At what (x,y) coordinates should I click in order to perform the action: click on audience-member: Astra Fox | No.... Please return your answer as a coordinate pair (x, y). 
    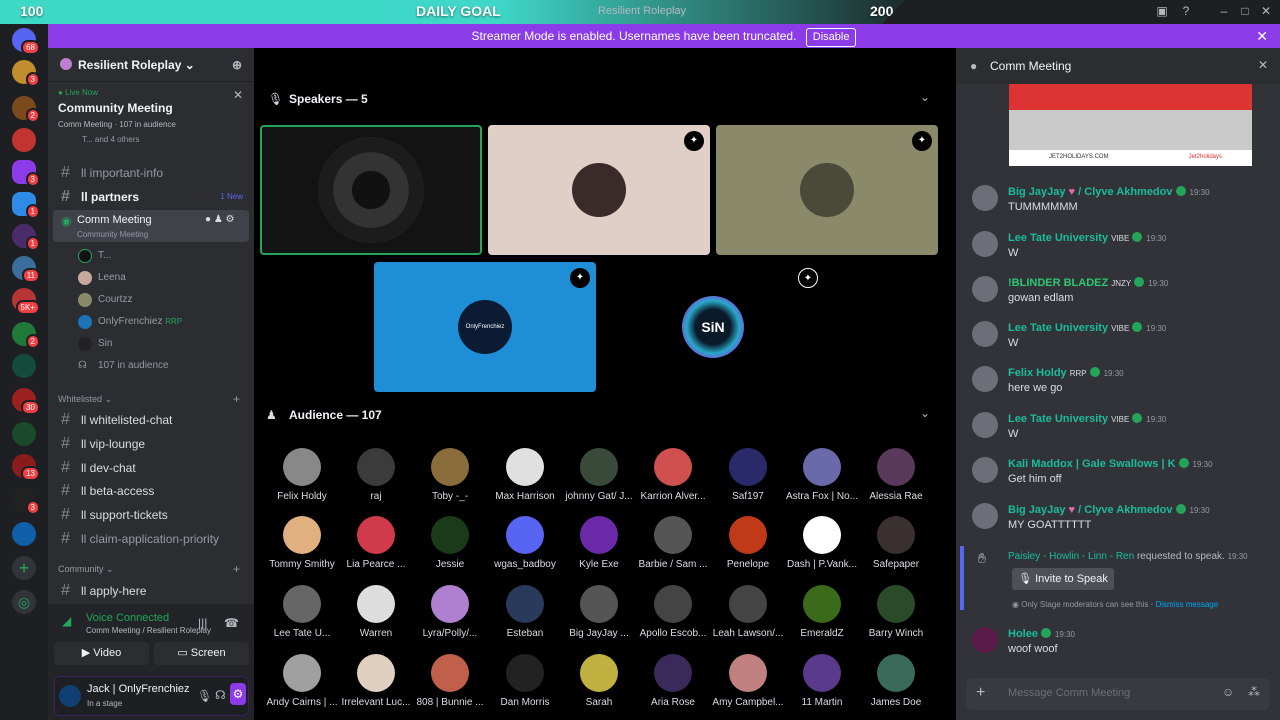
    Looking at the image, I should click on (822, 475).